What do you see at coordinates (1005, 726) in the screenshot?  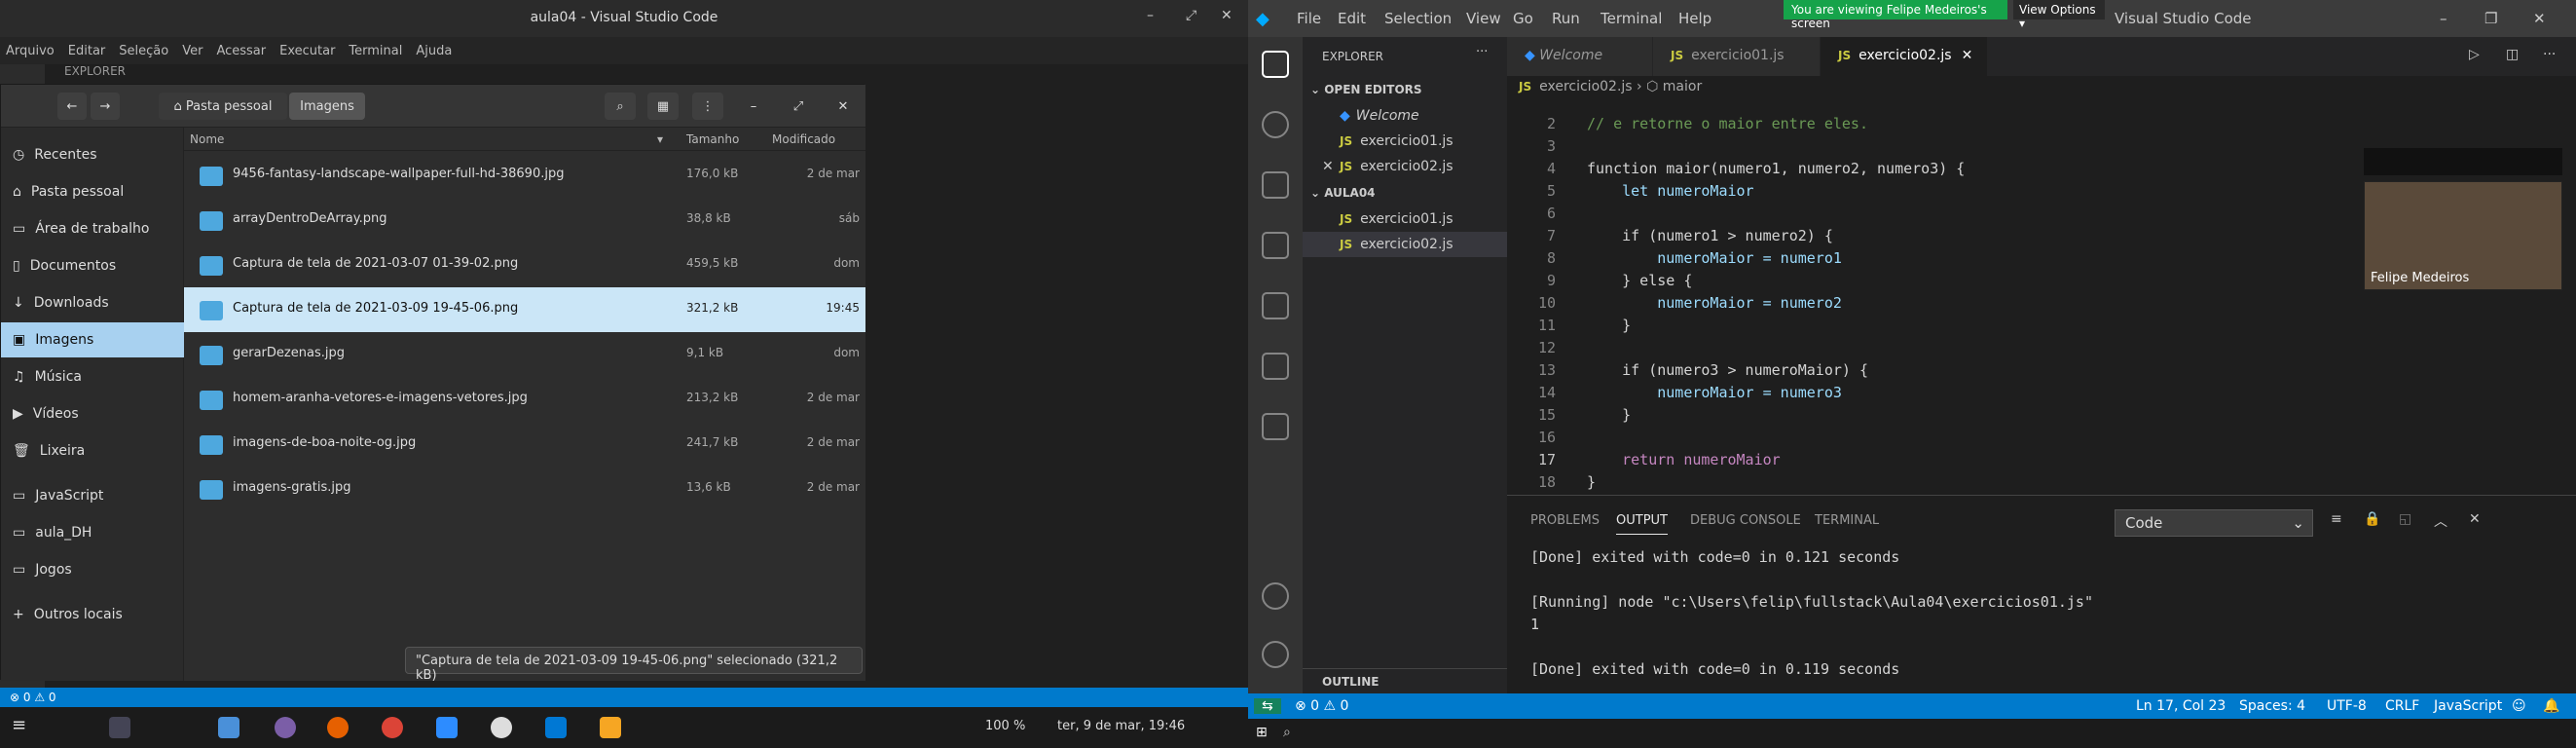 I see `volume-level: 100 %` at bounding box center [1005, 726].